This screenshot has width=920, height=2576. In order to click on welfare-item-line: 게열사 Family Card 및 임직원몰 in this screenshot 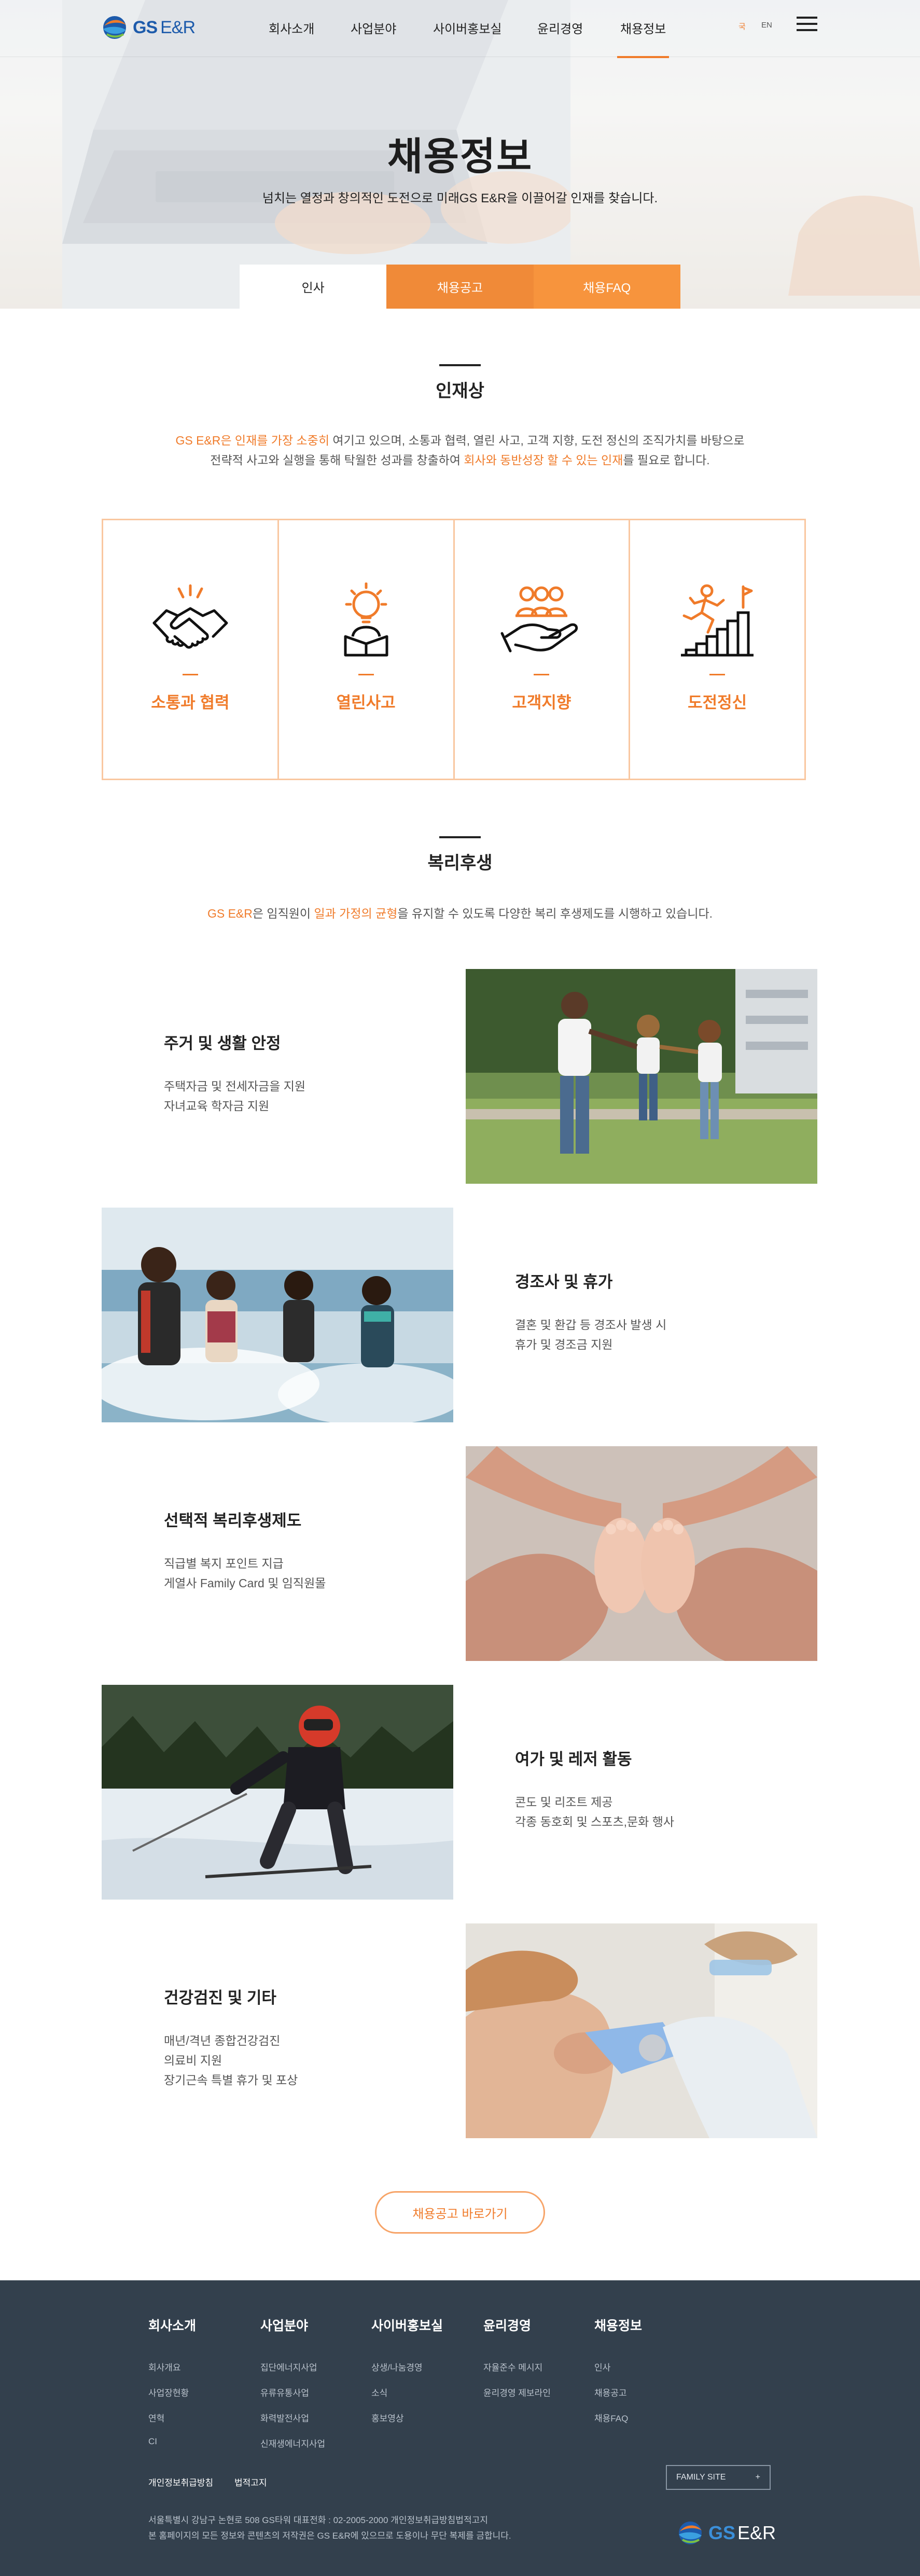, I will do `click(245, 1583)`.